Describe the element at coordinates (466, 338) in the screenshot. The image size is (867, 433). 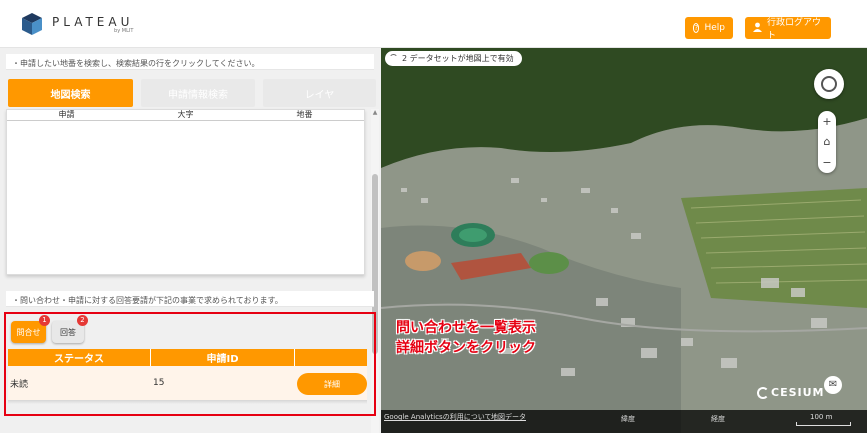
I see `tutorial-annotation: 問い合わせを一覧表示 詳細ボタンをクリック` at that location.